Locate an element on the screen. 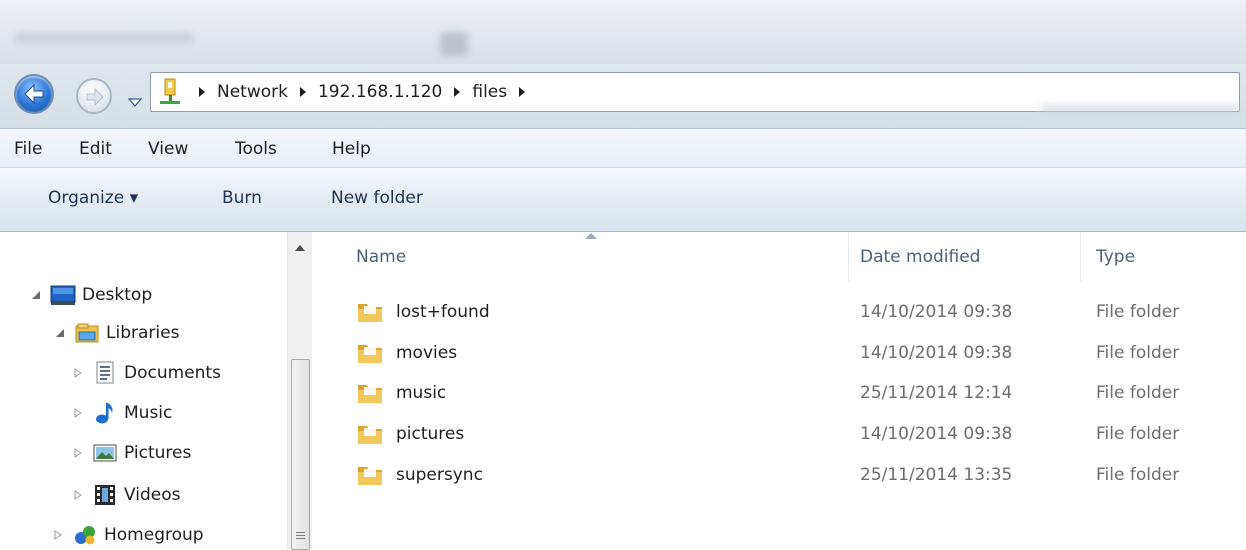 This screenshot has width=1246, height=550. pictures-icon is located at coordinates (105, 453).